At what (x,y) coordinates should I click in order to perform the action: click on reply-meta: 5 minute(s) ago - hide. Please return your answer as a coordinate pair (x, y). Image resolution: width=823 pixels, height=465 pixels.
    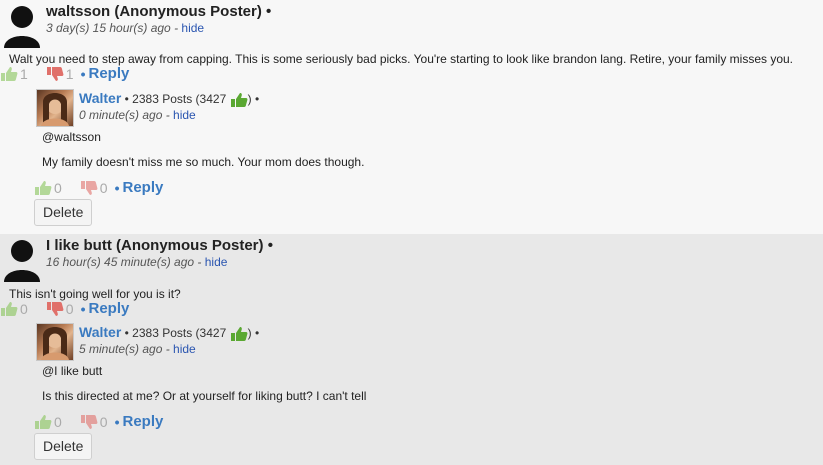
    Looking at the image, I should click on (137, 349).